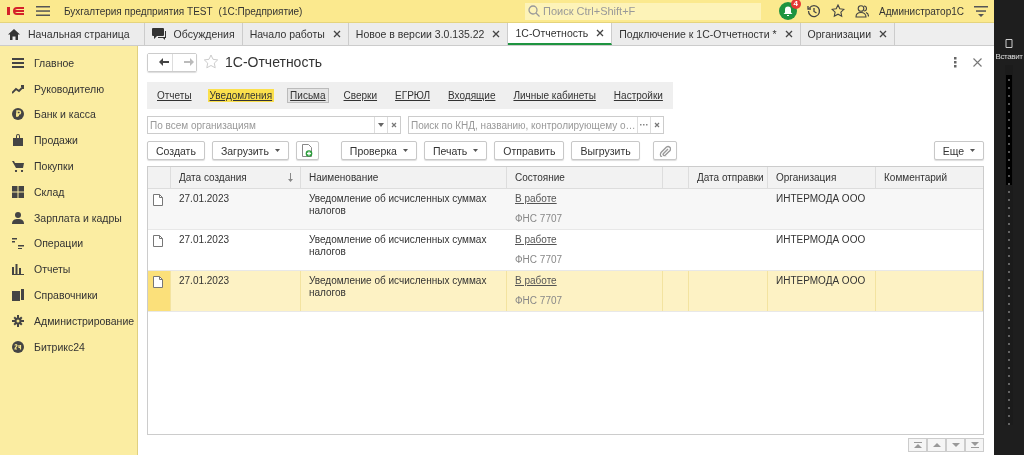 This screenshot has width=1024, height=455. What do you see at coordinates (18, 114) in the screenshot?
I see `coin-icon` at bounding box center [18, 114].